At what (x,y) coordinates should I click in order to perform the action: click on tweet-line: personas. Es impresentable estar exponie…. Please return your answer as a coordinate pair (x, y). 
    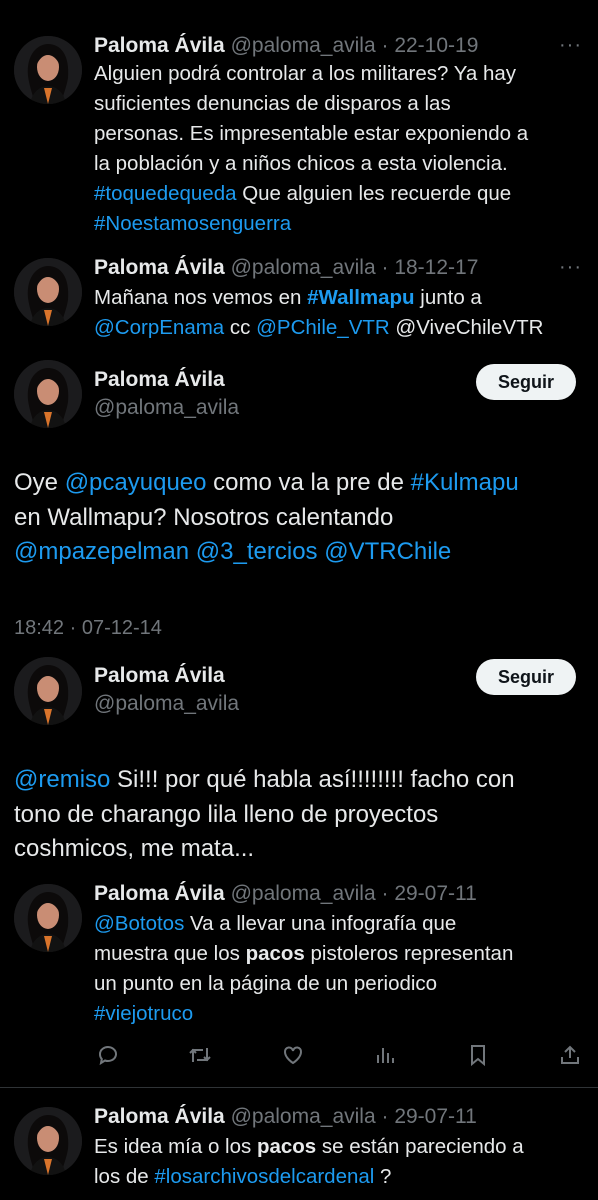
    Looking at the image, I should click on (339, 134).